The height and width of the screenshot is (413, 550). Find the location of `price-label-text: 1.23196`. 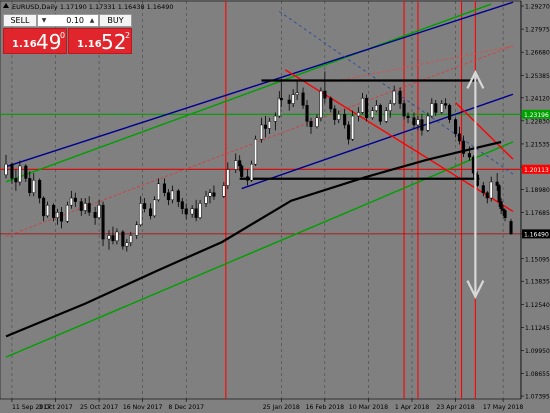

price-label-text: 1.23196 is located at coordinates (536, 115).